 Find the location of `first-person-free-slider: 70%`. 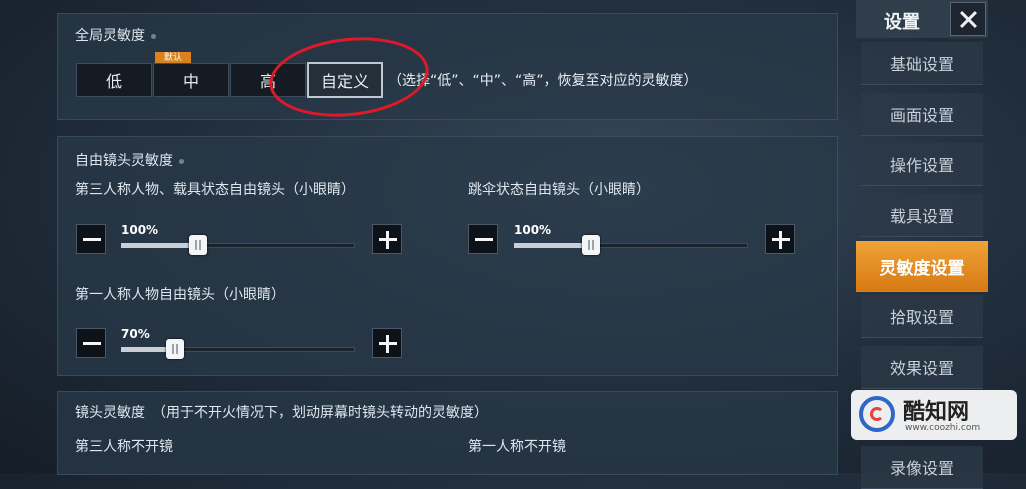

first-person-free-slider: 70% is located at coordinates (238, 345).